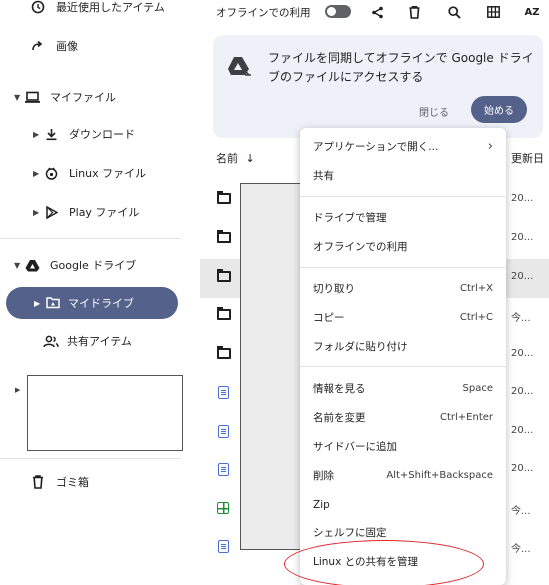 The width and height of the screenshot is (549, 585). I want to click on menu-item-label: 切り取り, so click(334, 289).